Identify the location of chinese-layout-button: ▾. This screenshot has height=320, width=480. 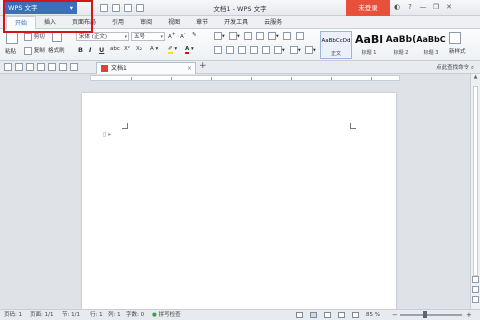
(273, 36).